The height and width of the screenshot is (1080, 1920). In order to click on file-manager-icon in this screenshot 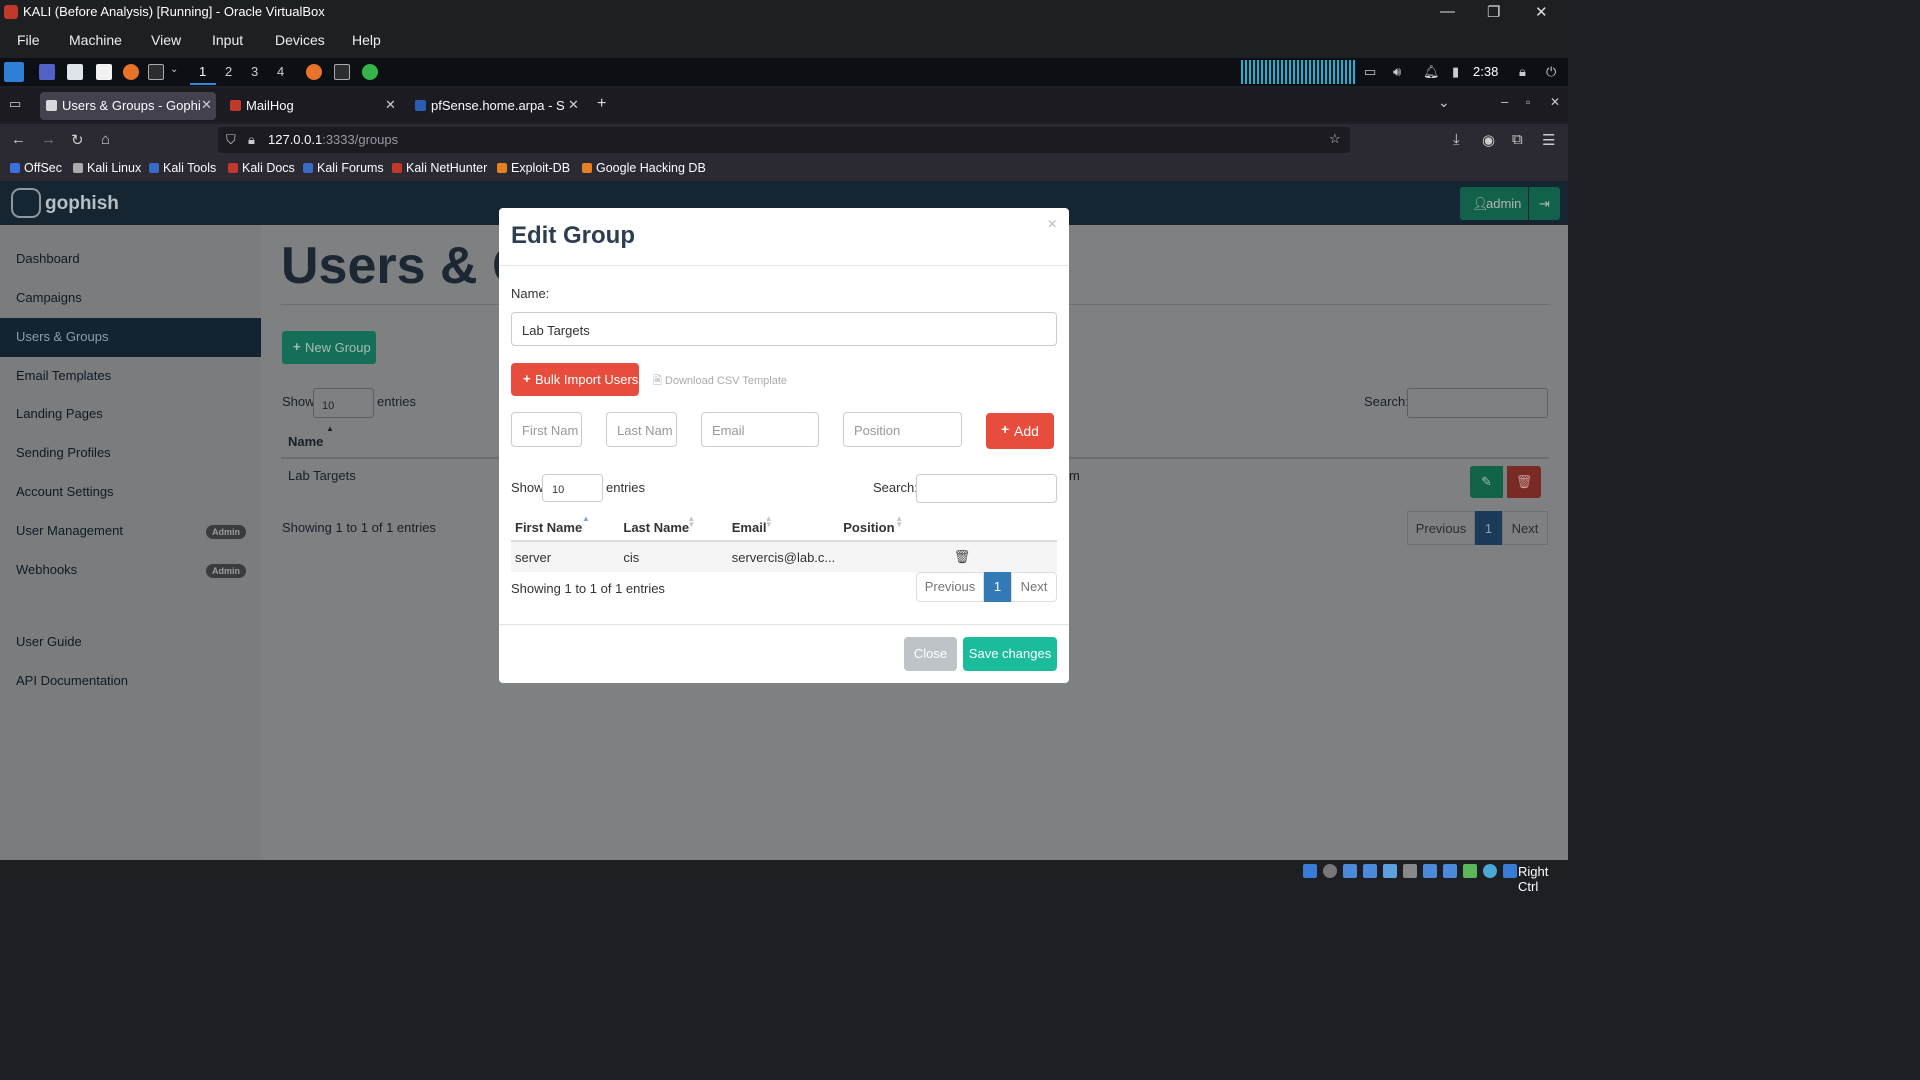, I will do `click(75, 72)`.